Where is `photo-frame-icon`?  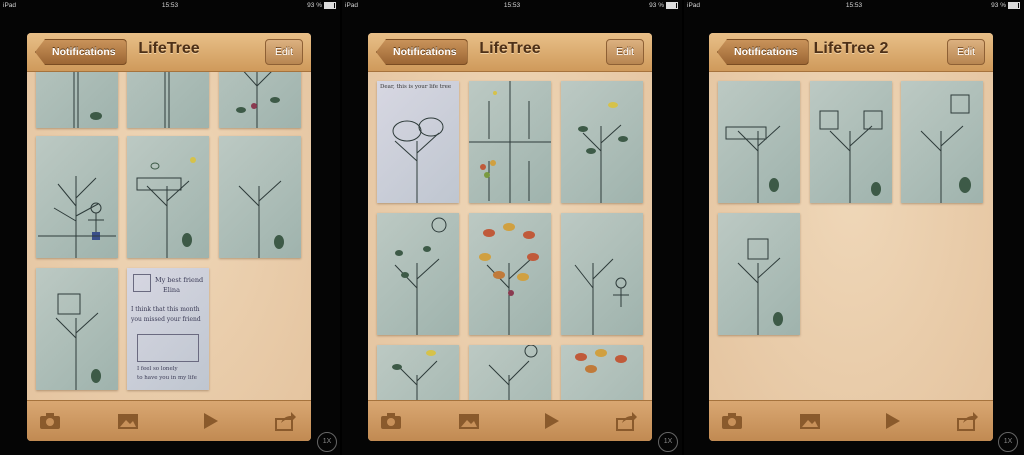 photo-frame-icon is located at coordinates (142, 283).